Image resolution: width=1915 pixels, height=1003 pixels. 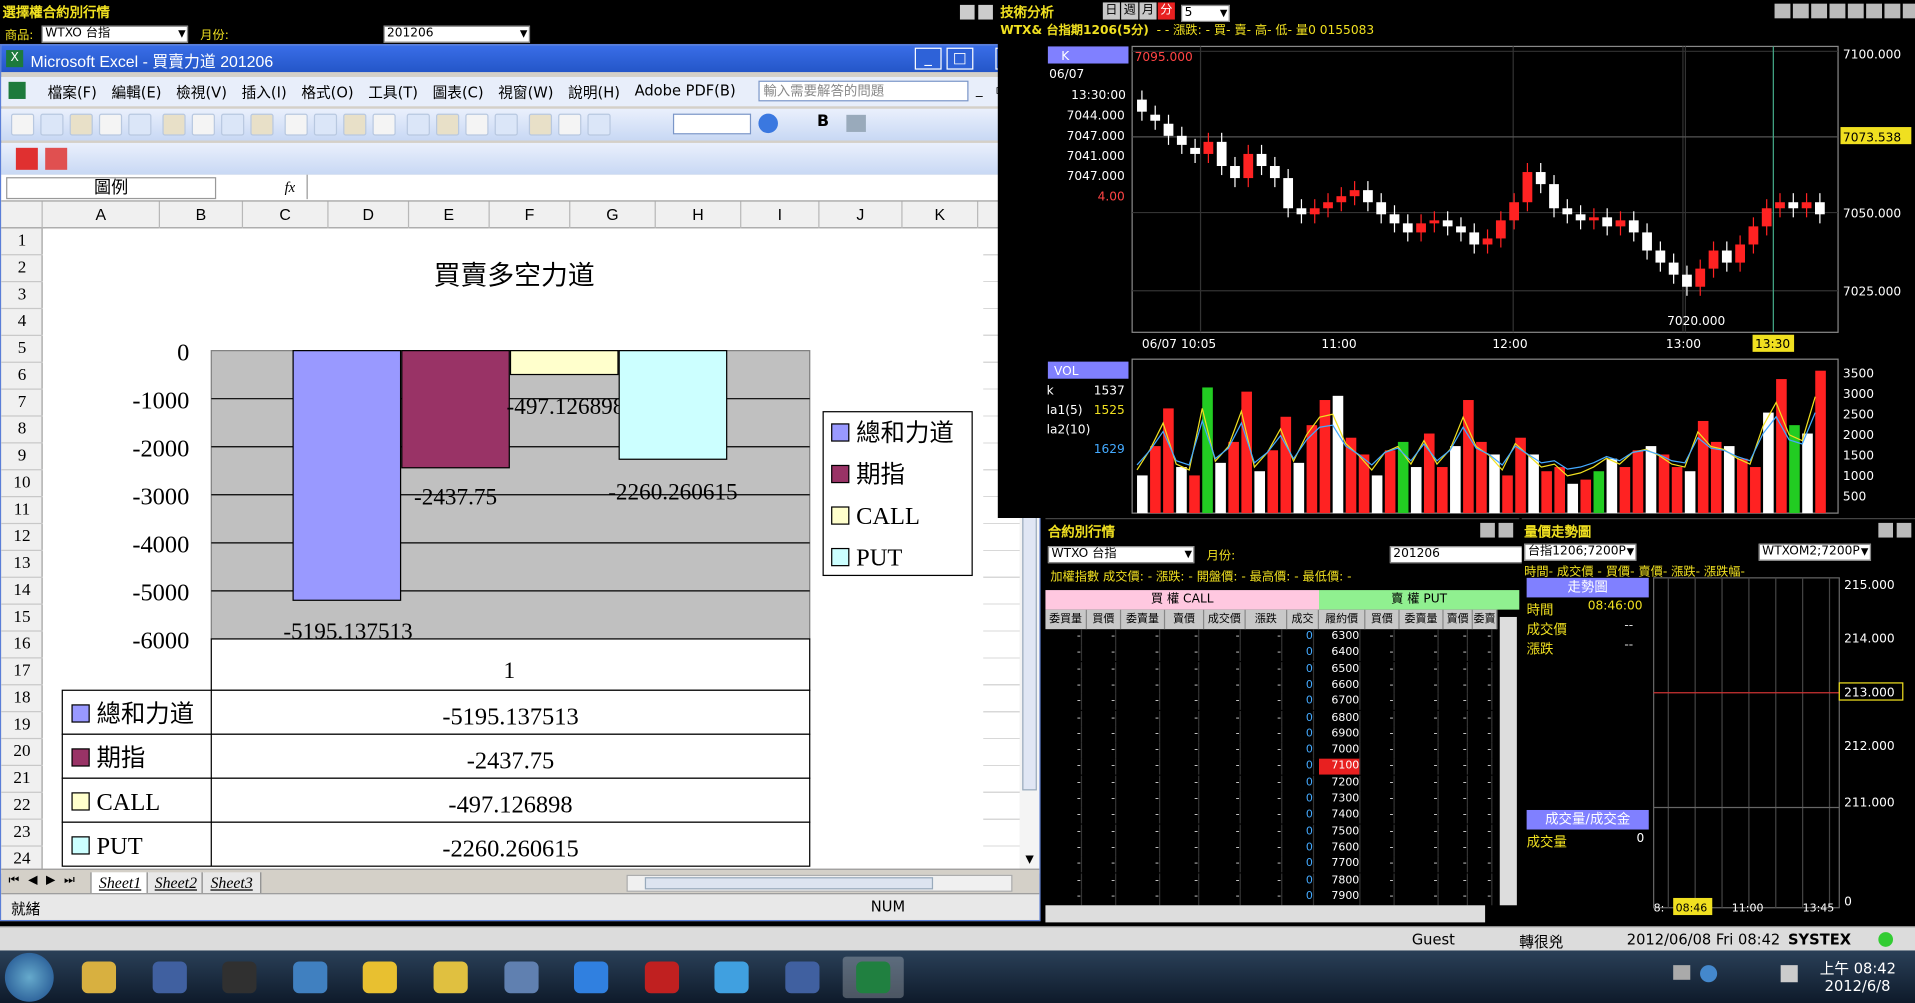 What do you see at coordinates (448, 124) in the screenshot?
I see `link-icon` at bounding box center [448, 124].